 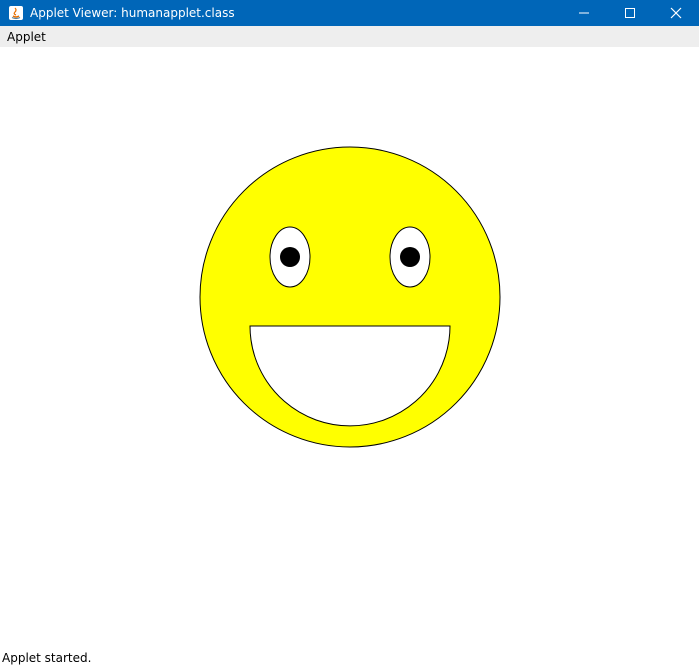 I want to click on minimize-icon, so click(x=584, y=13).